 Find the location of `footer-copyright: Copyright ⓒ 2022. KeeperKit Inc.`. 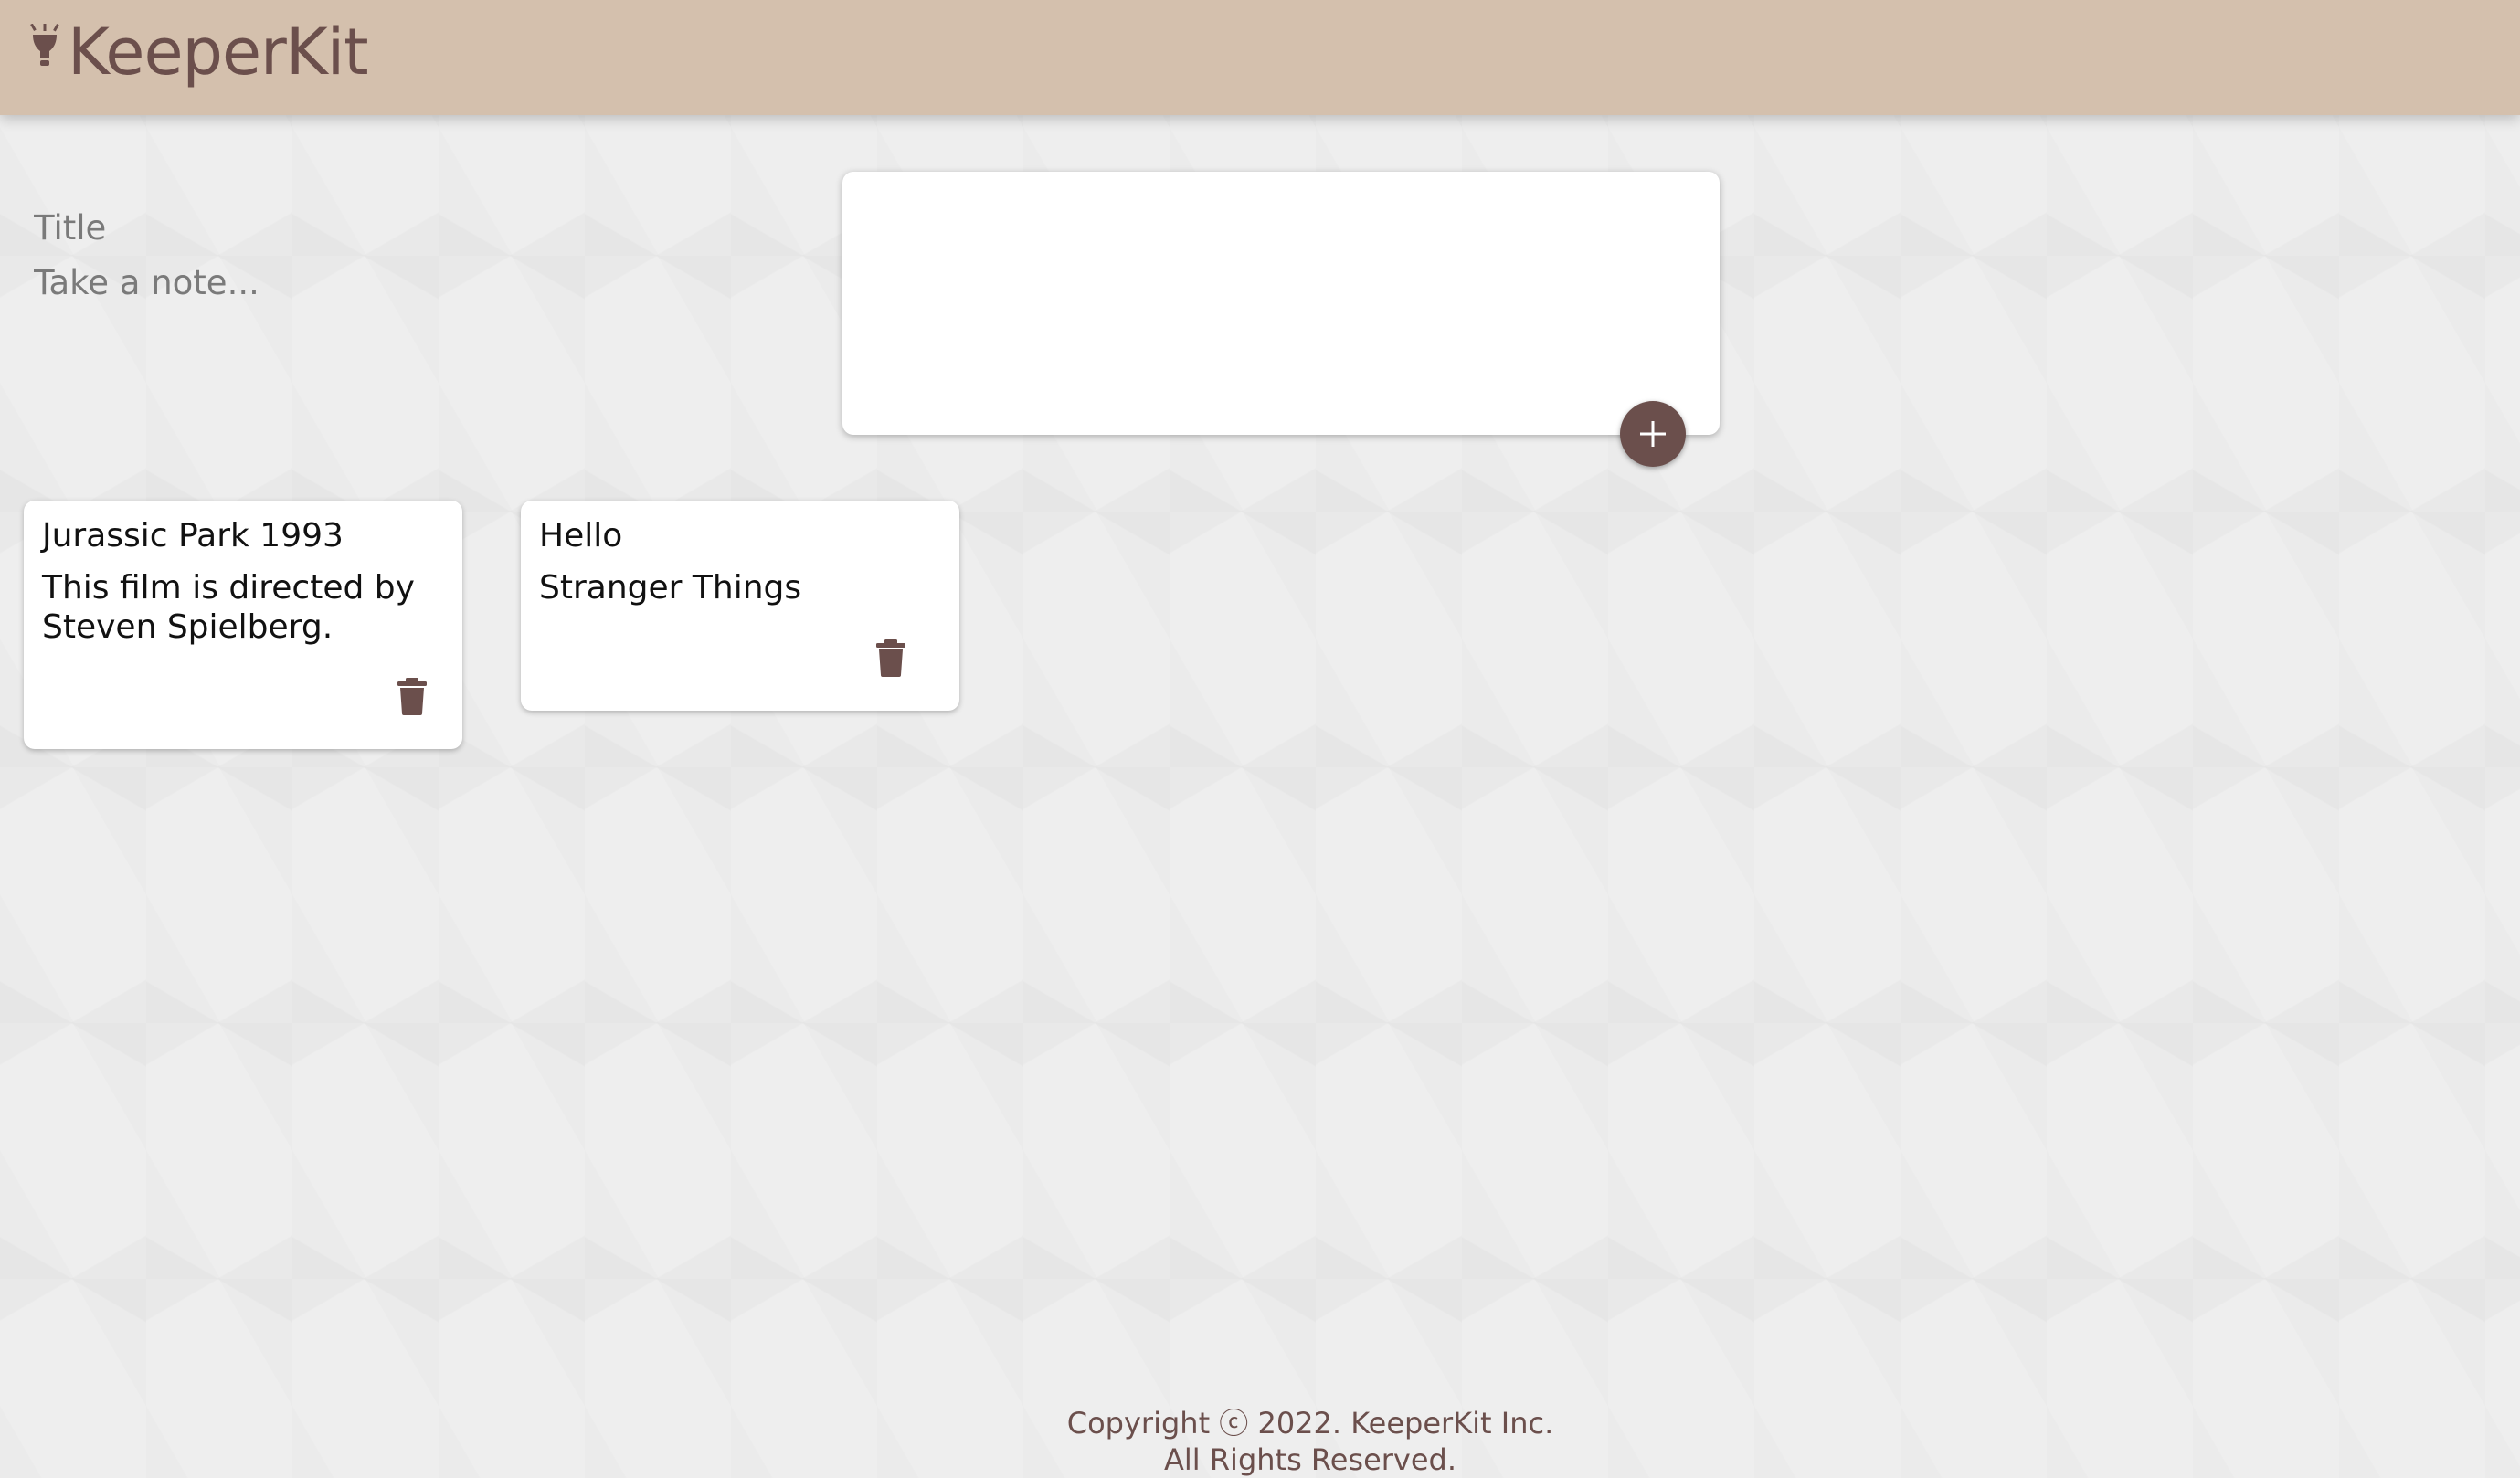

footer-copyright: Copyright ⓒ 2022. KeeperKit Inc. is located at coordinates (1310, 1423).